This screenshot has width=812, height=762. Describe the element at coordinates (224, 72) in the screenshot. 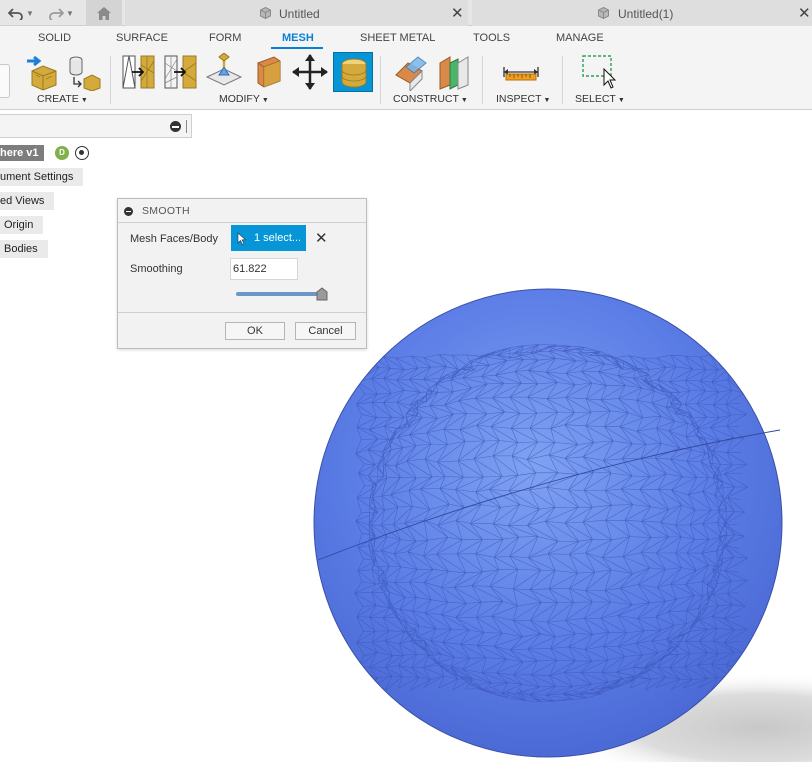

I see `plane-cut-icon` at that location.